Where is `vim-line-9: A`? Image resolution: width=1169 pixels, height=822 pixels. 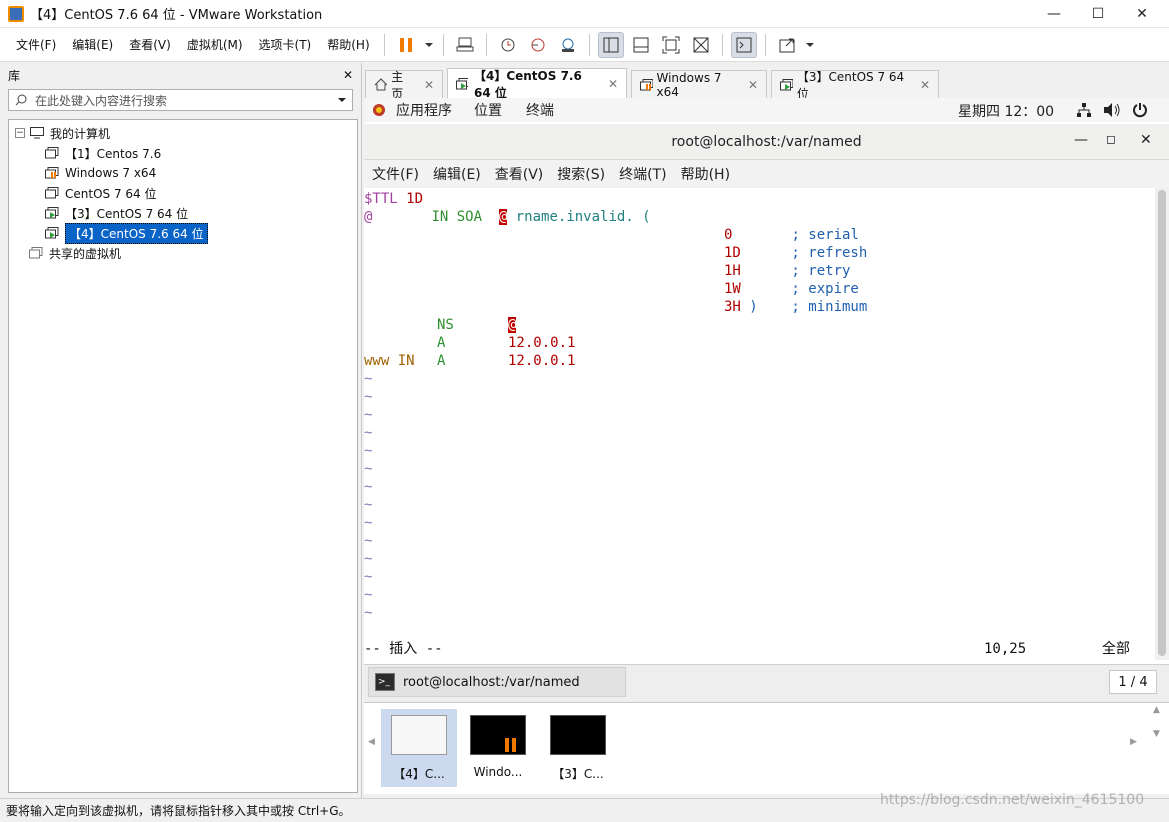
vim-line-9: A is located at coordinates (441, 343).